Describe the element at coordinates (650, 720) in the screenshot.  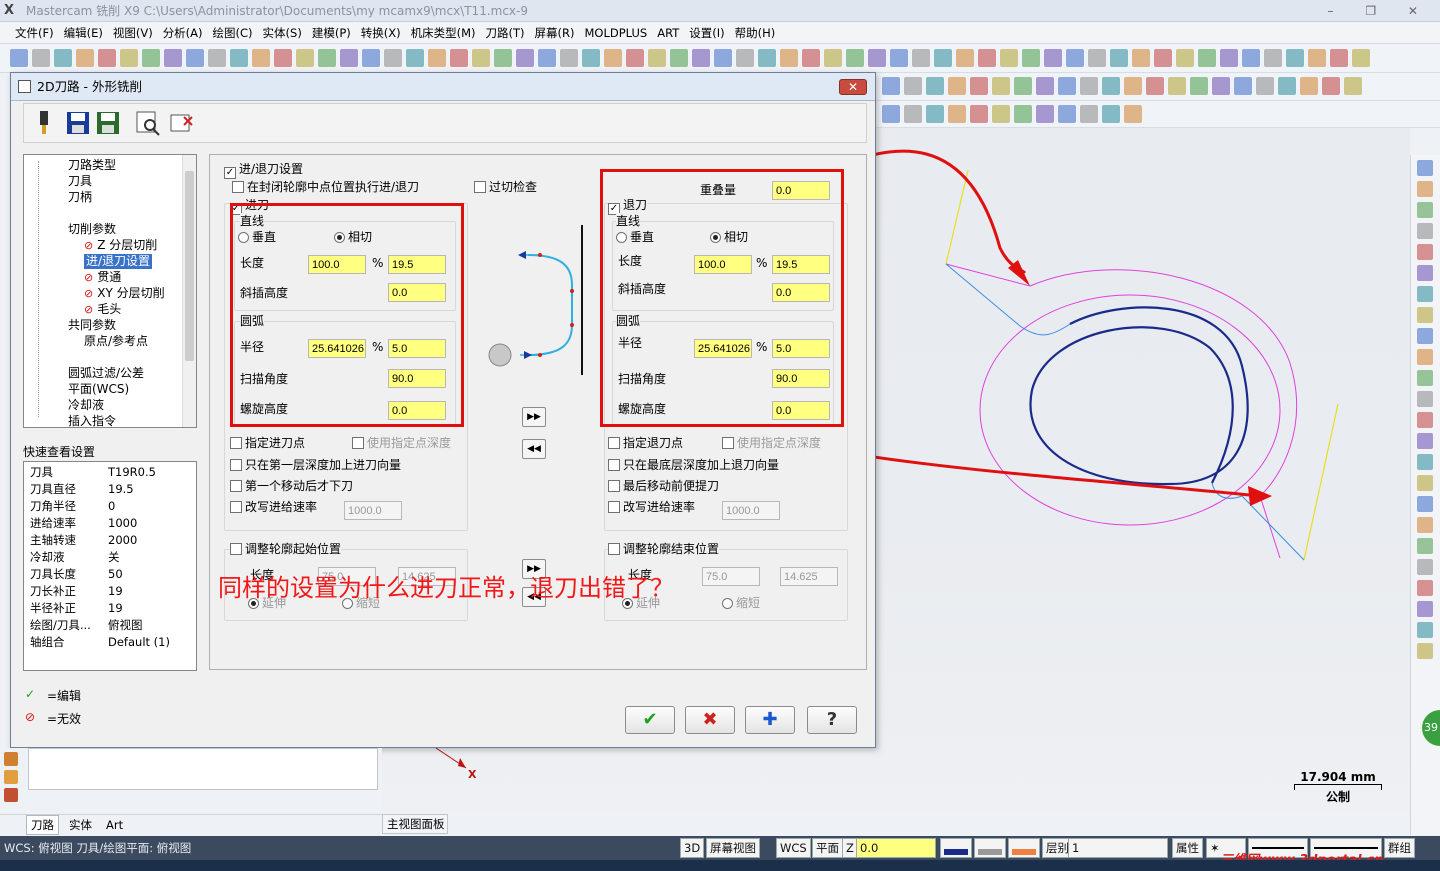
I see `ok-button: ✔` at that location.